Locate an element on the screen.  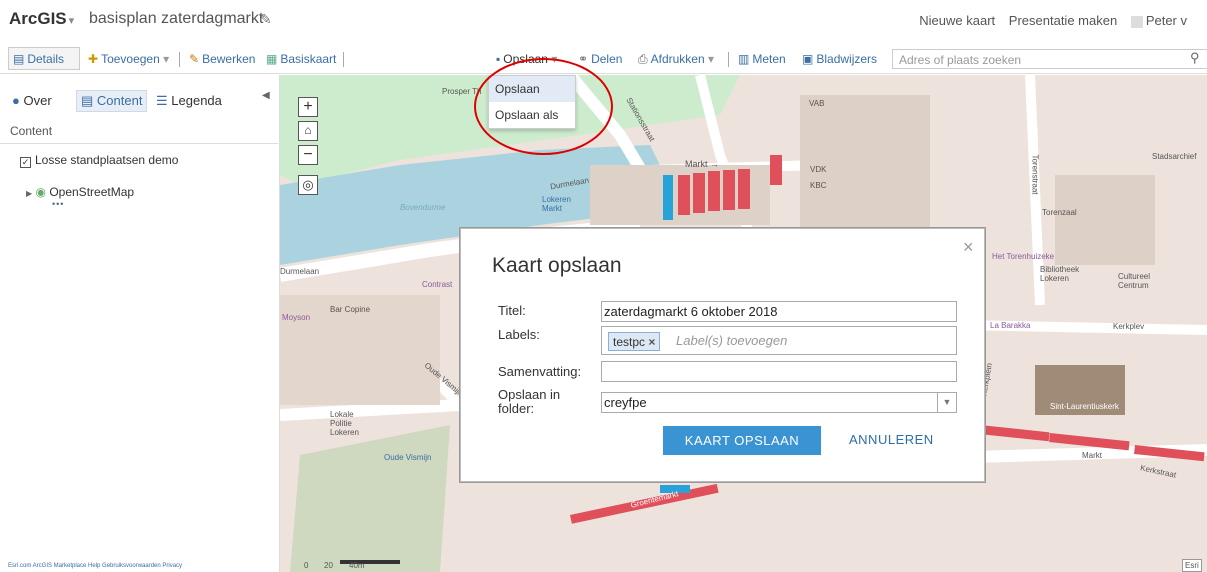
ruler-icon: ▥ is located at coordinates (744, 59).